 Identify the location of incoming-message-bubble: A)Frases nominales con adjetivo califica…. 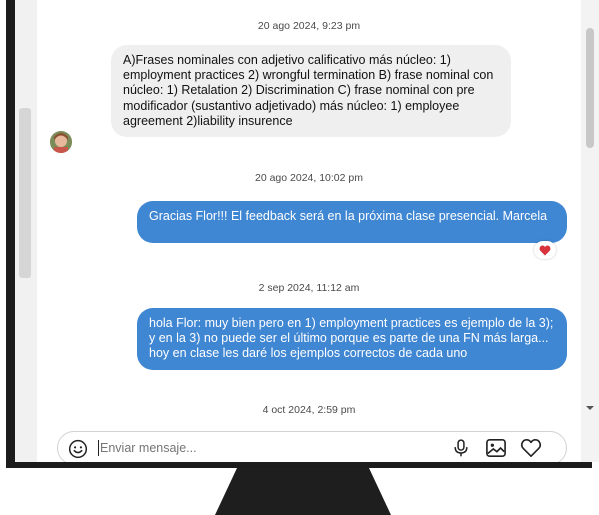
(311, 91).